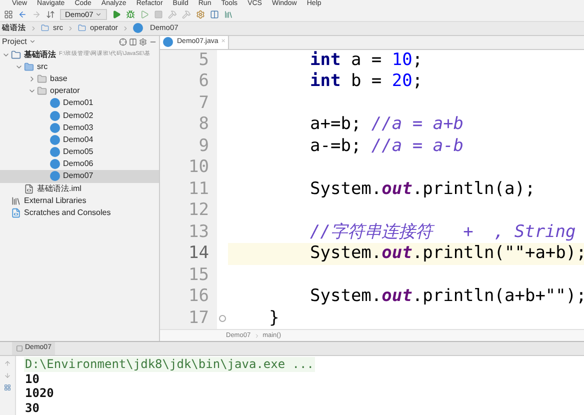 The image size is (584, 415). What do you see at coordinates (79, 152) in the screenshot?
I see `tree-item: Demo05` at bounding box center [79, 152].